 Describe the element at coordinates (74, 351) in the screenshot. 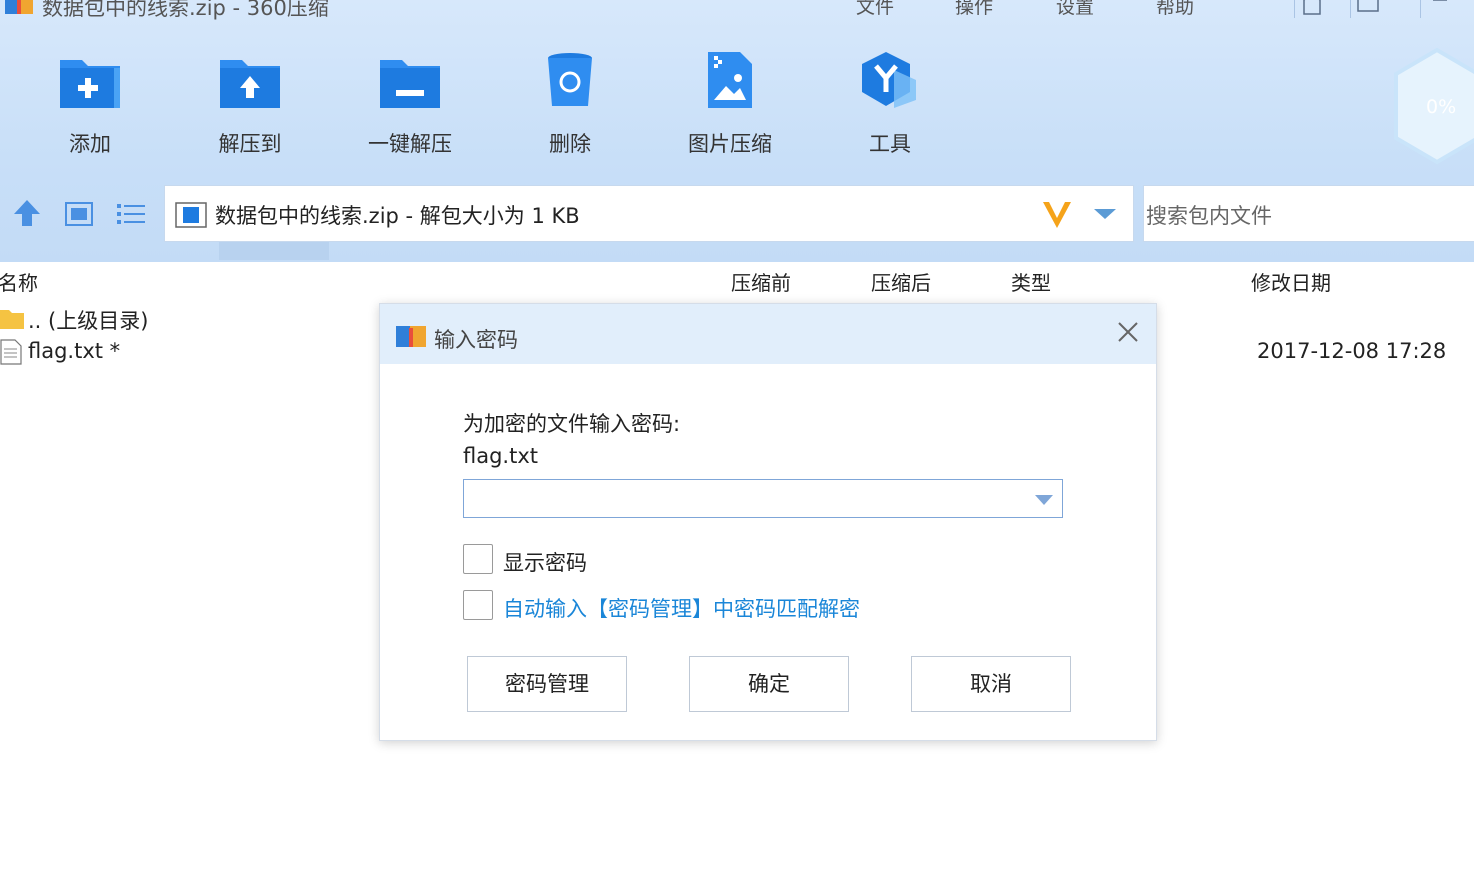

I see `file-name: flag.txt *` at that location.